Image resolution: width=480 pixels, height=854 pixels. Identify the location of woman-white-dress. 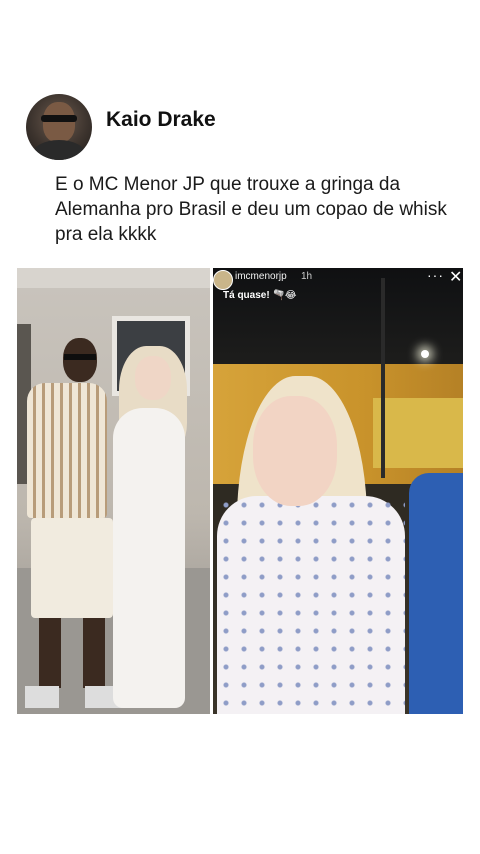
(149, 558).